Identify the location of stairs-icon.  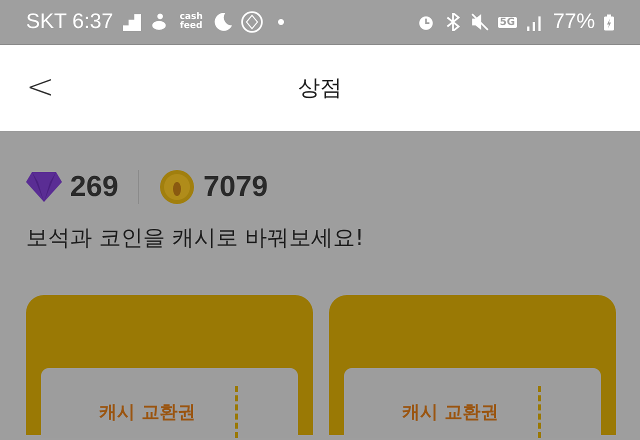
(132, 22).